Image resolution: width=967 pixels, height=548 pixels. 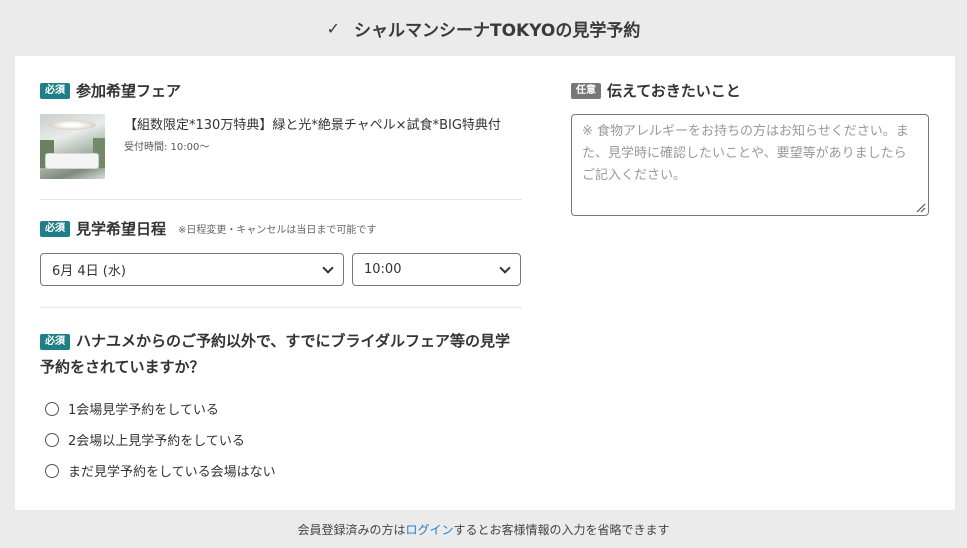 I want to click on page-header: ✓ シャルマンシーナTOKYOの見学予約, so click(x=483, y=28).